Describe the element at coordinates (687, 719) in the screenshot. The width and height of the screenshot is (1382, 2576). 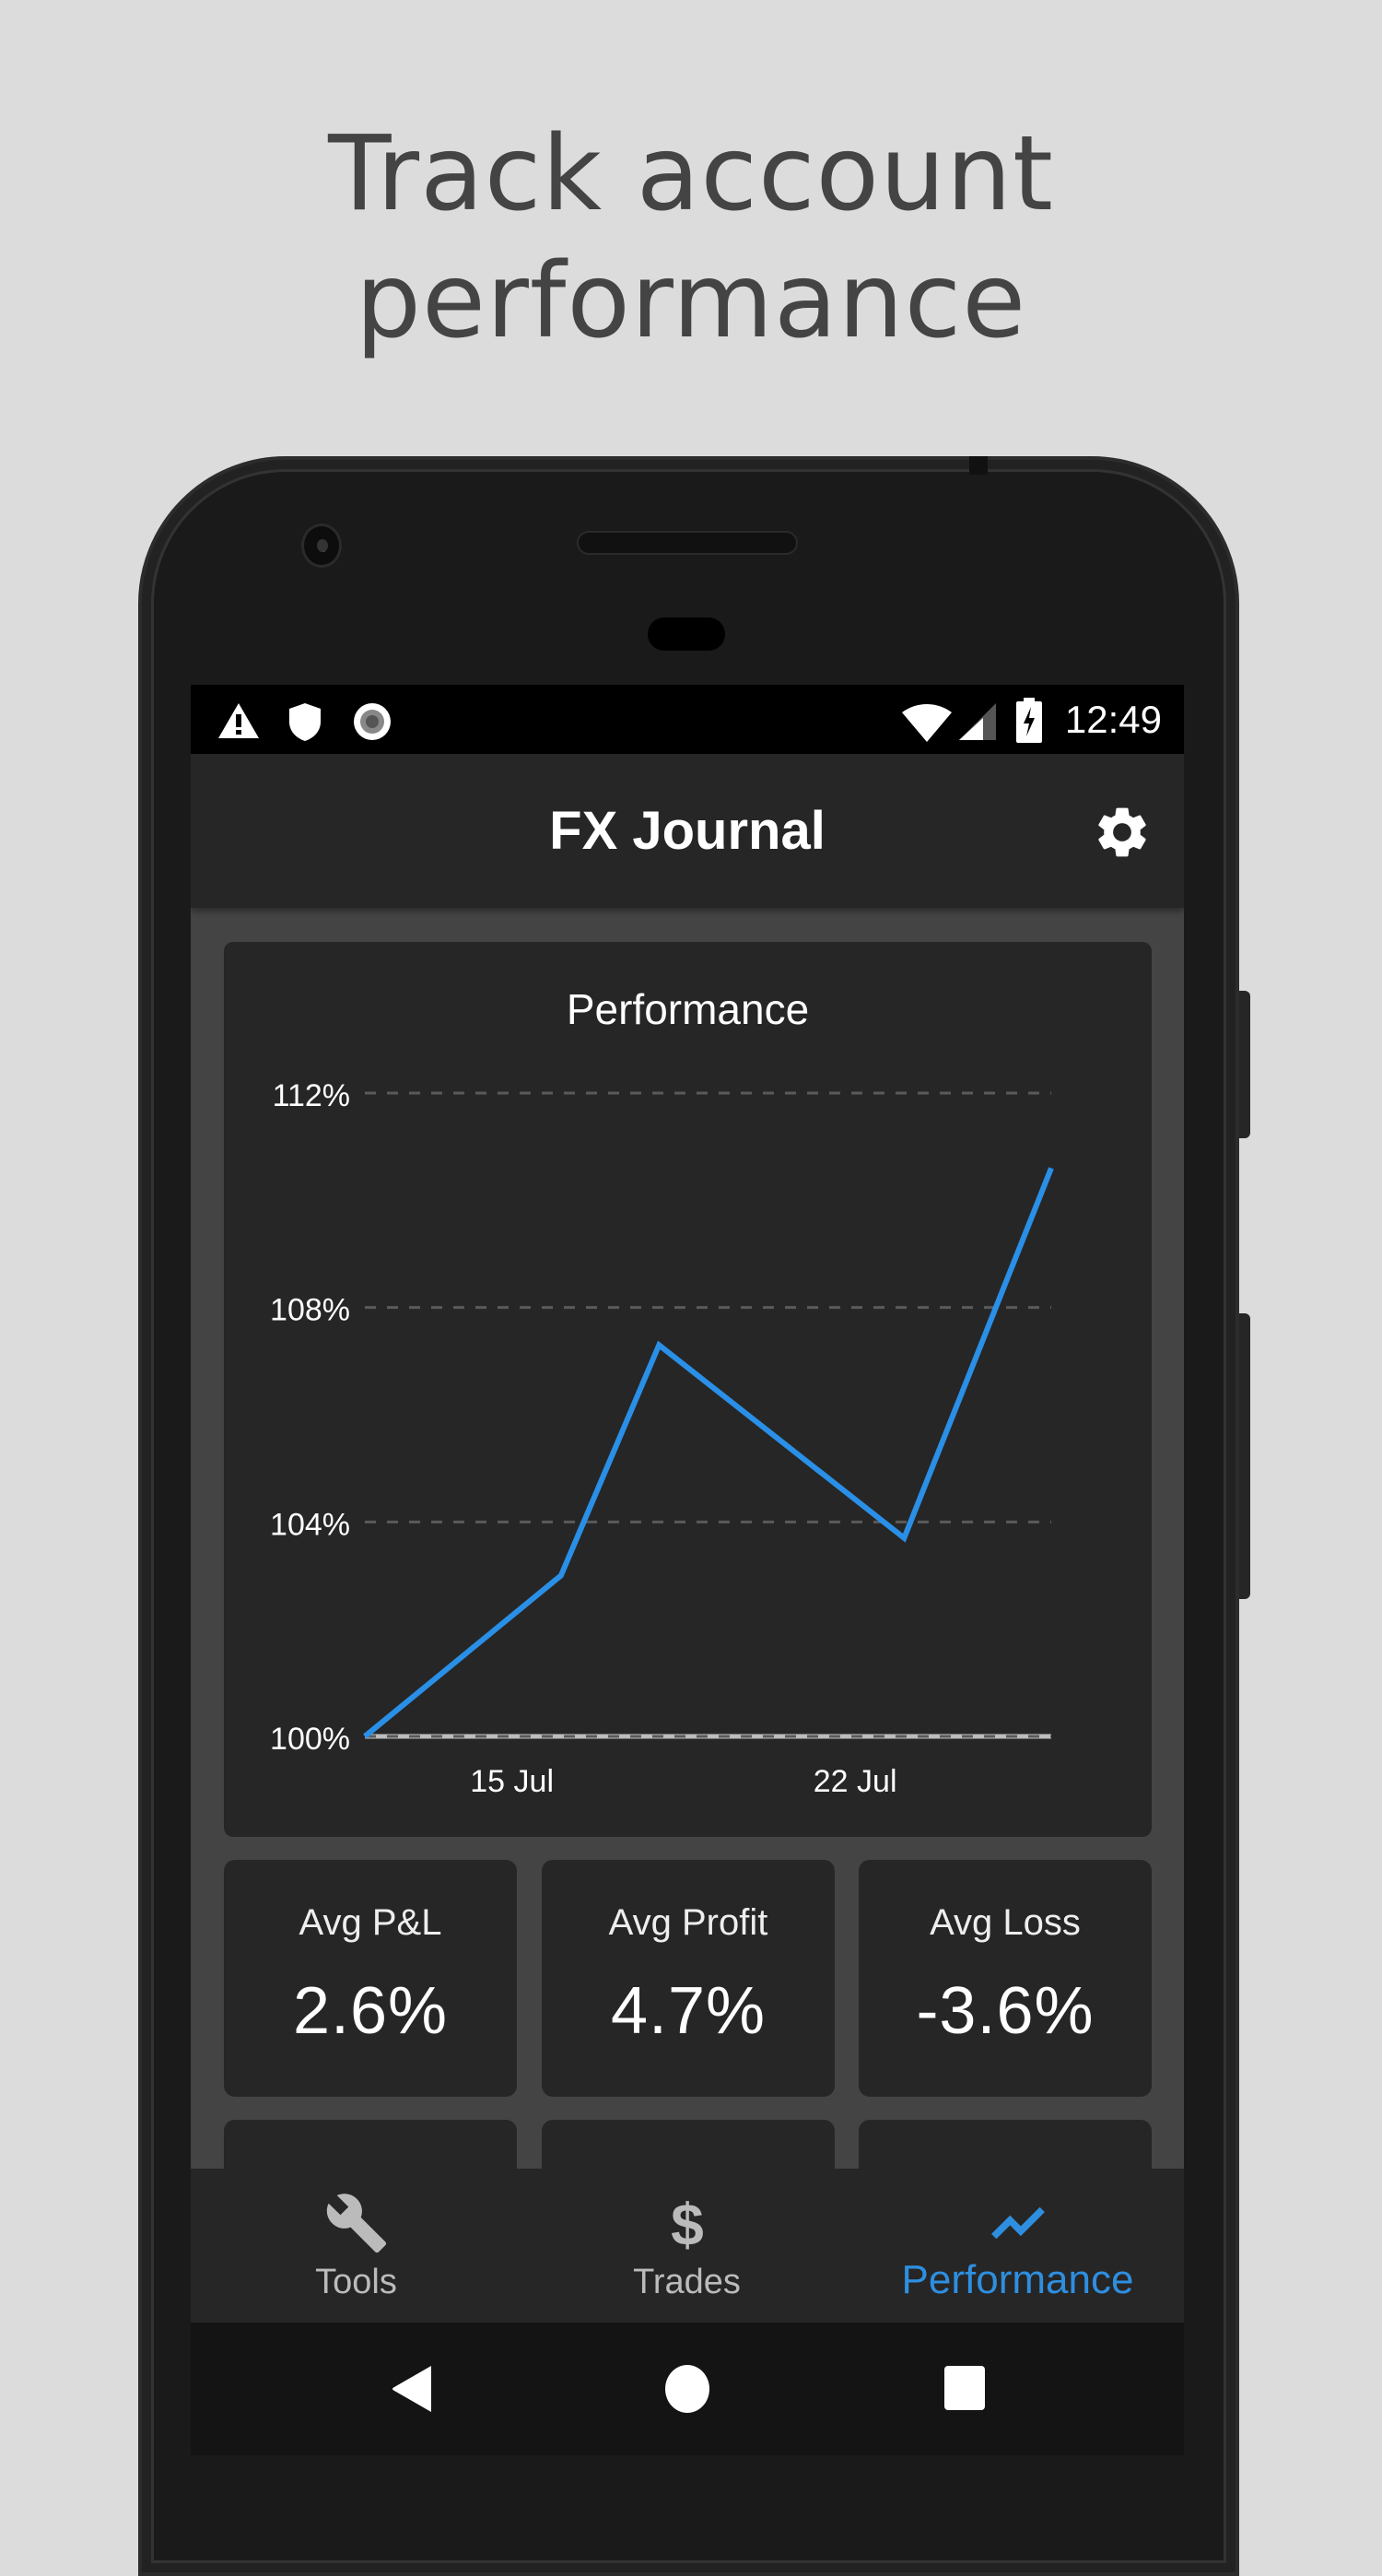
I see `status-bar: 12:49` at that location.